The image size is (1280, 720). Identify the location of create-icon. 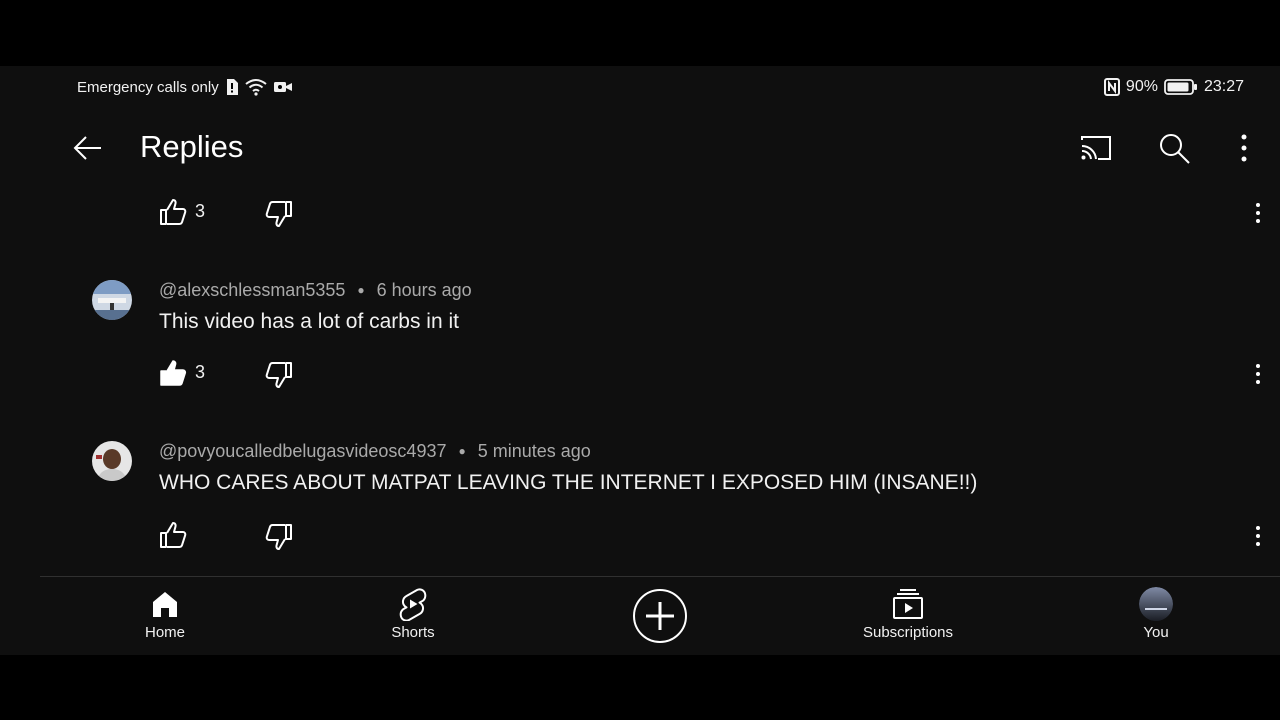
(660, 616).